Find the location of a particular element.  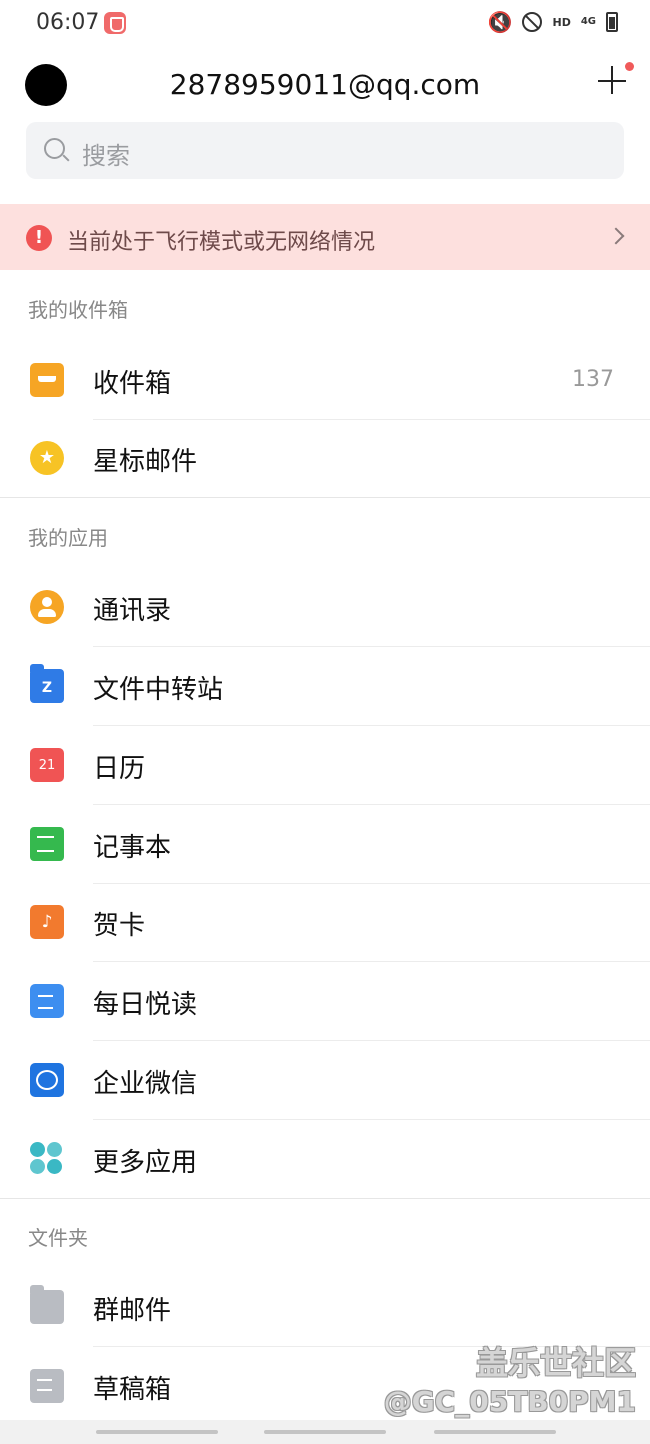

list-item-inbox: 收件箱 137 is located at coordinates (325, 381).